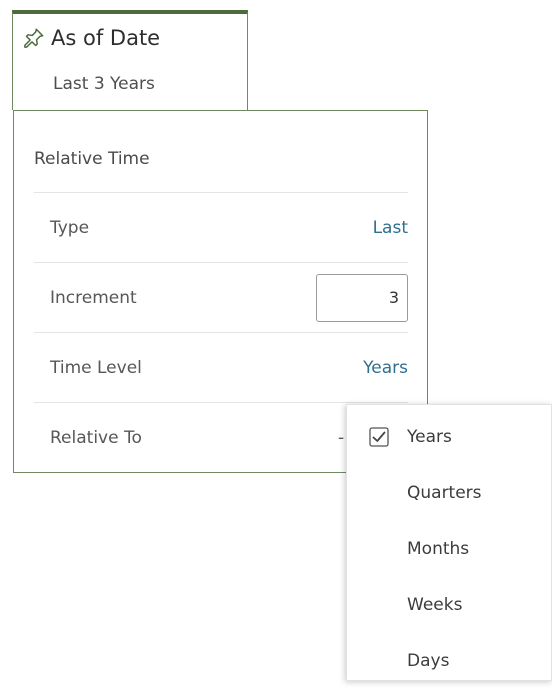  I want to click on type-value-link: Last, so click(390, 228).